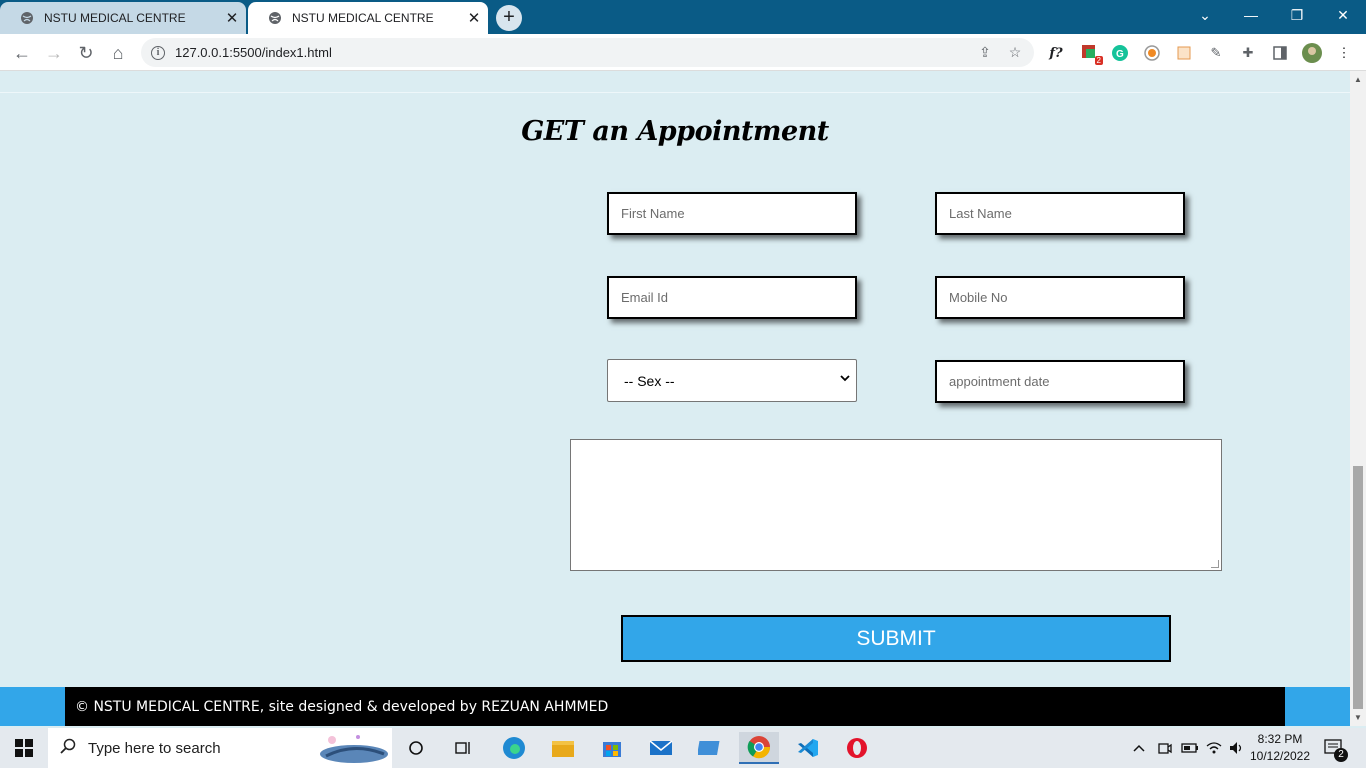 The image size is (1366, 768). What do you see at coordinates (985, 52) in the screenshot?
I see `share-icon: ⇪` at bounding box center [985, 52].